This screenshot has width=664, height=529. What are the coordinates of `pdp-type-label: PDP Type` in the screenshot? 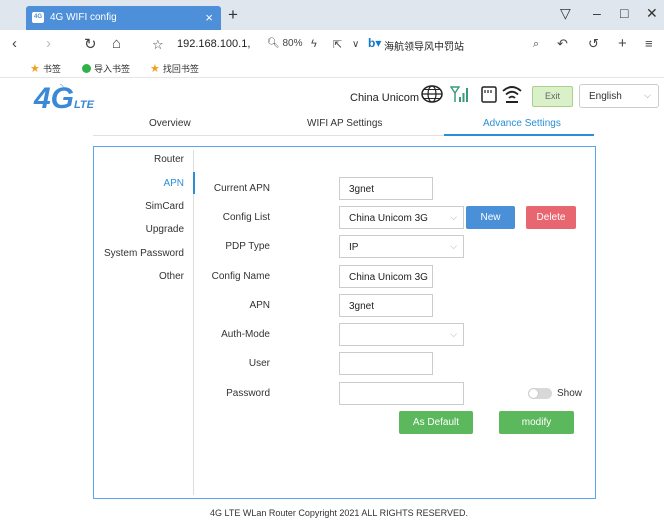 It's located at (247, 246).